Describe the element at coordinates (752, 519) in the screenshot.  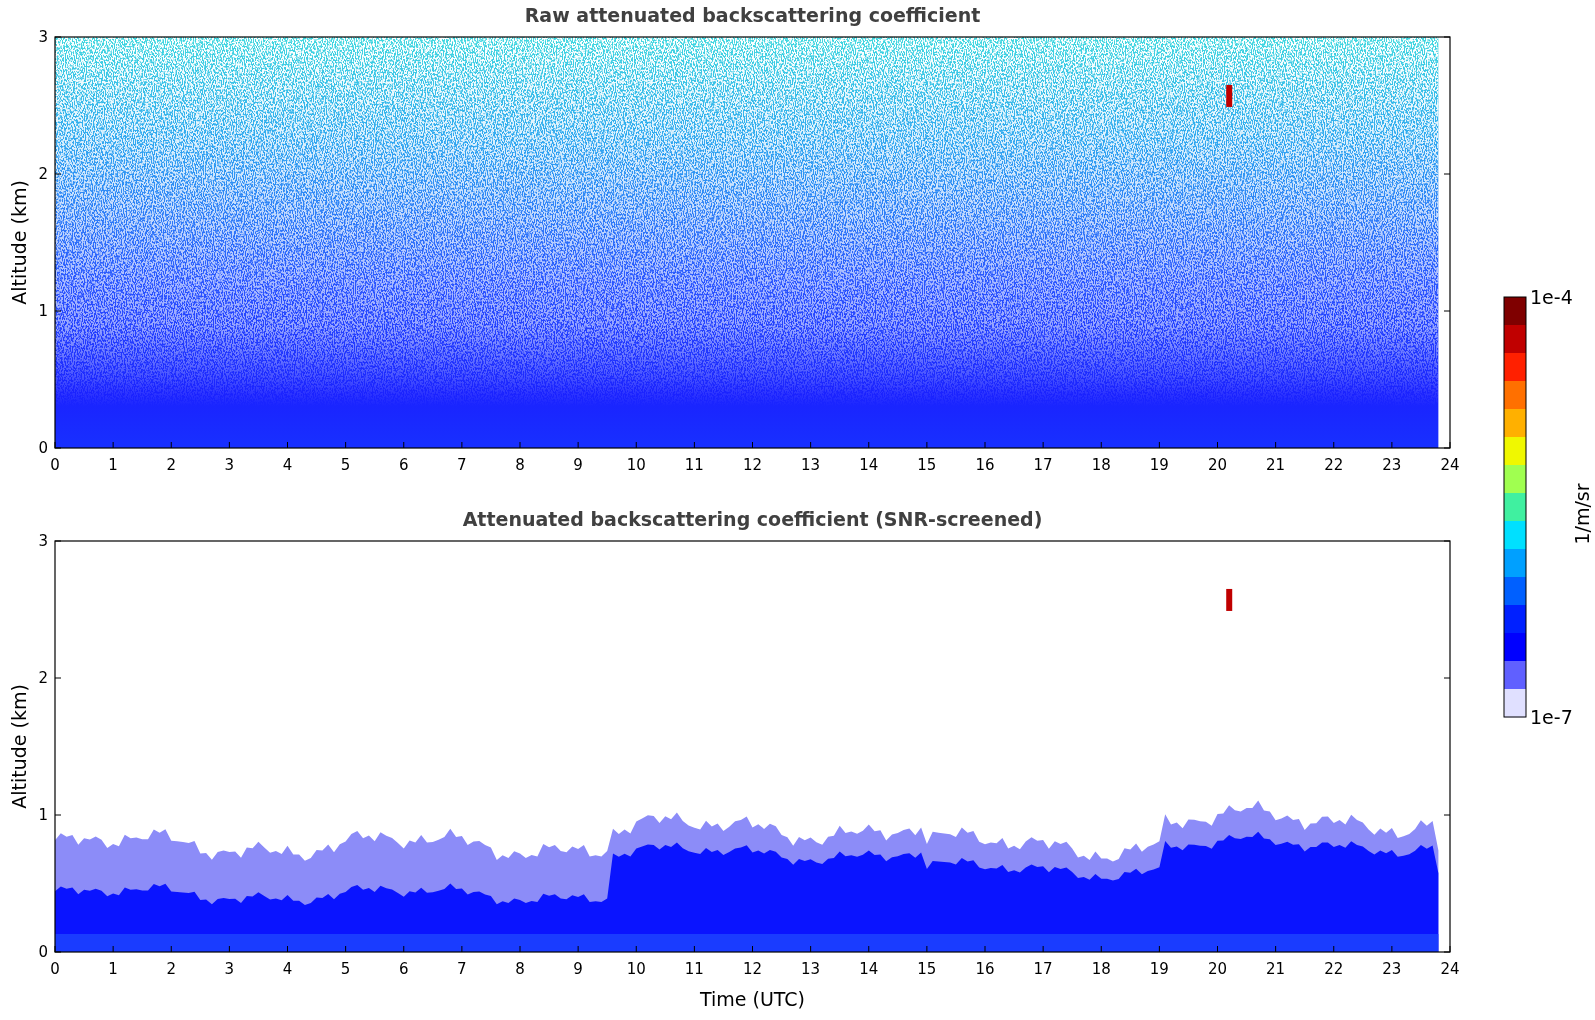
I see `chart-title: Attenuated backscattering coefficient (SNR-screened)` at that location.